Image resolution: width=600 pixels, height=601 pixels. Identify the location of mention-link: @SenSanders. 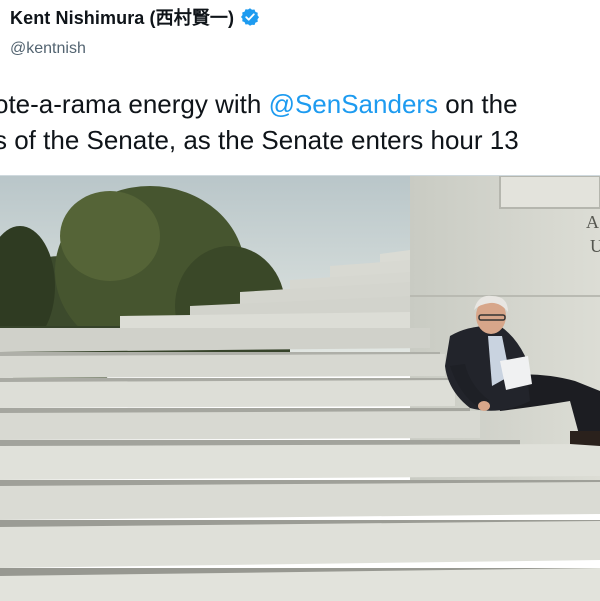
(354, 104).